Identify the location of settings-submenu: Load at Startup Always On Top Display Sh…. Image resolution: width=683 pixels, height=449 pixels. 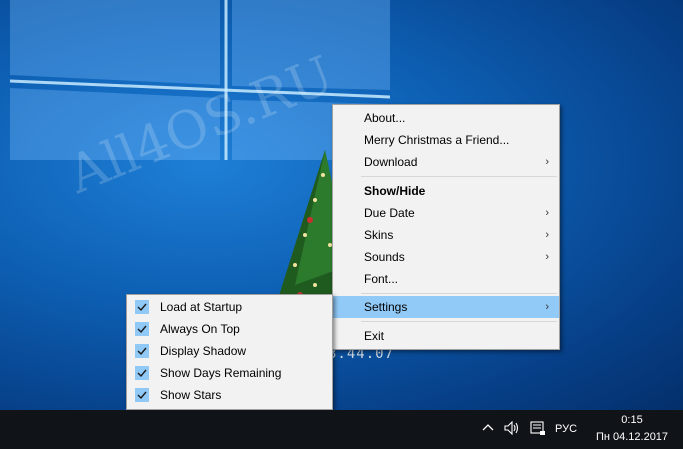
(229, 352).